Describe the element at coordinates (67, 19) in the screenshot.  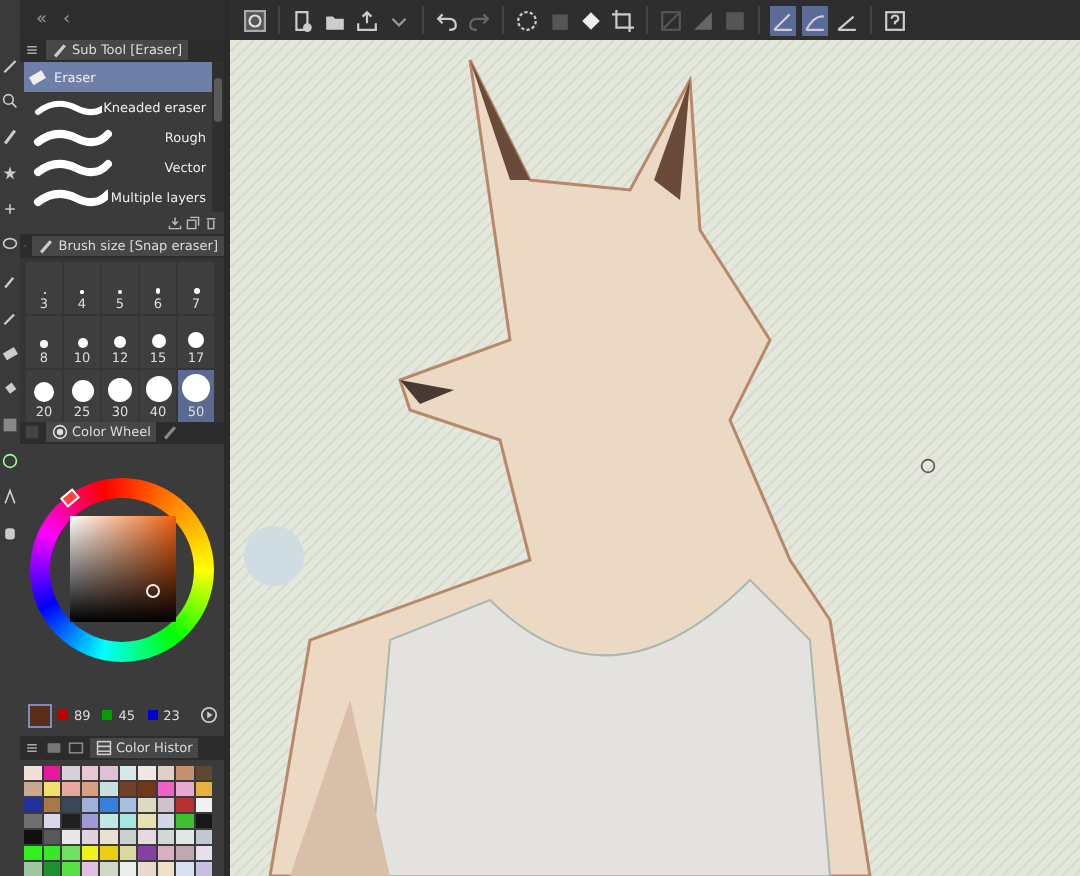
I see `nav-button: ‹` at that location.